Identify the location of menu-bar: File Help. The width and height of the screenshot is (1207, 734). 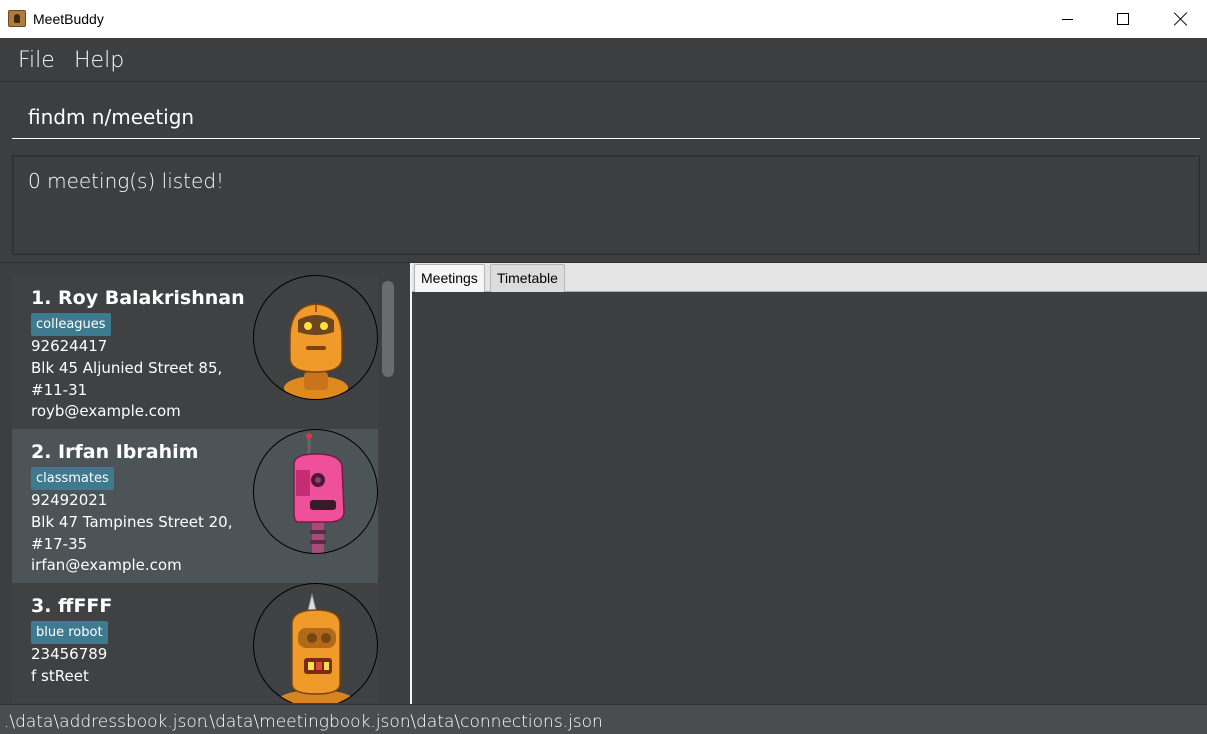
(603, 60).